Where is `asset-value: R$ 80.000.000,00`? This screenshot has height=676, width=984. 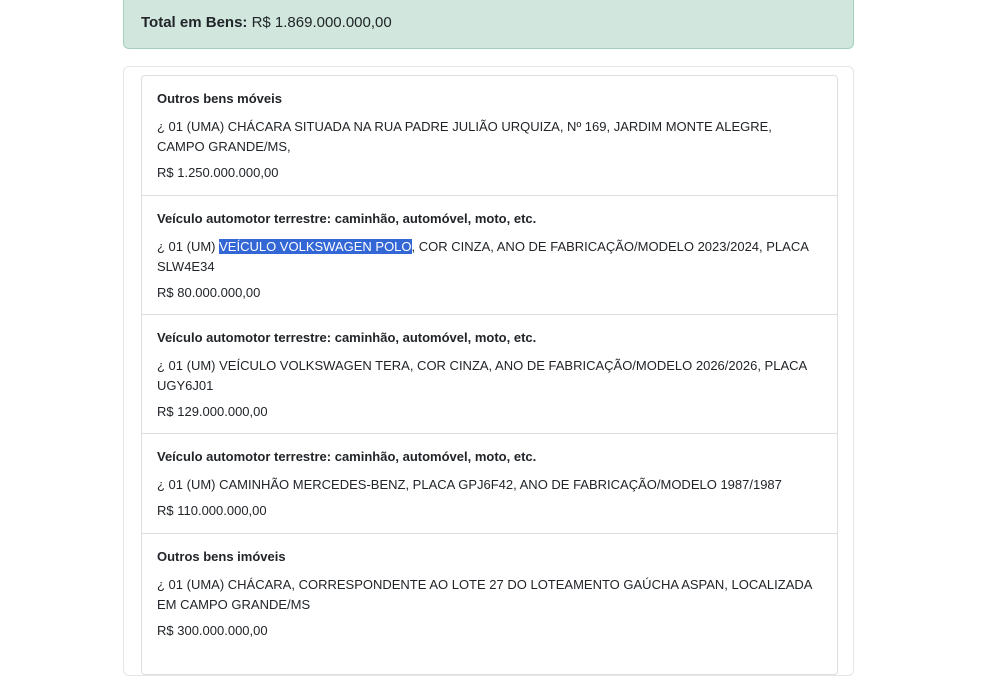
asset-value: R$ 80.000.000,00 is located at coordinates (209, 292).